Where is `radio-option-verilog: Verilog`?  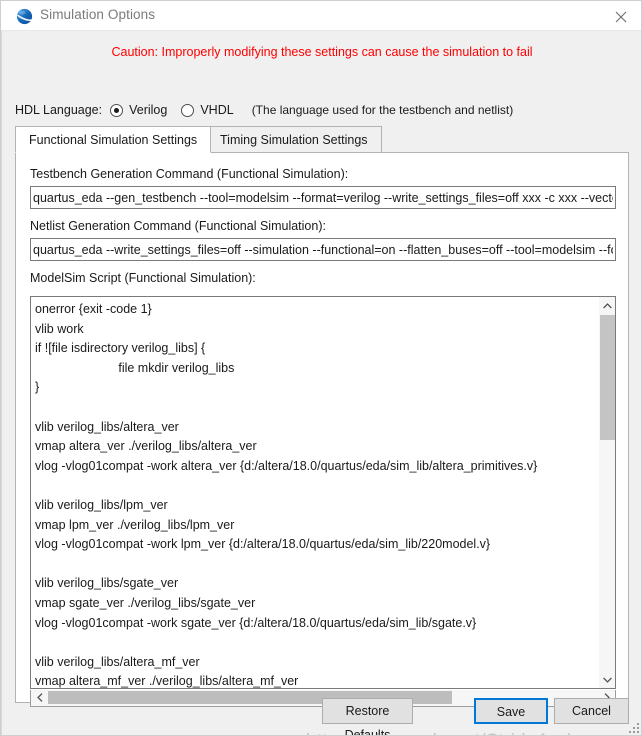
radio-option-verilog: Verilog is located at coordinates (138, 110).